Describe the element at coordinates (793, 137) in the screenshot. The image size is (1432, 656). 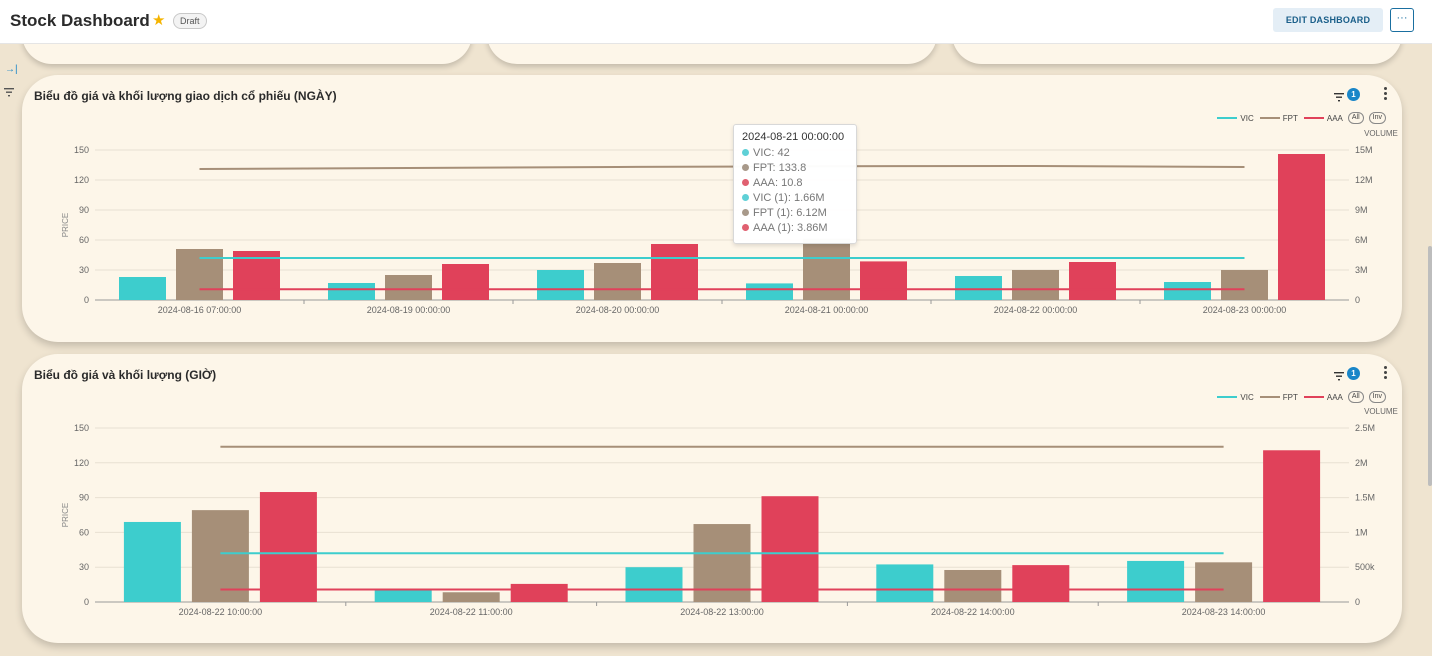
I see `tooltip-title: 2024-08-21 00:00:00` at that location.